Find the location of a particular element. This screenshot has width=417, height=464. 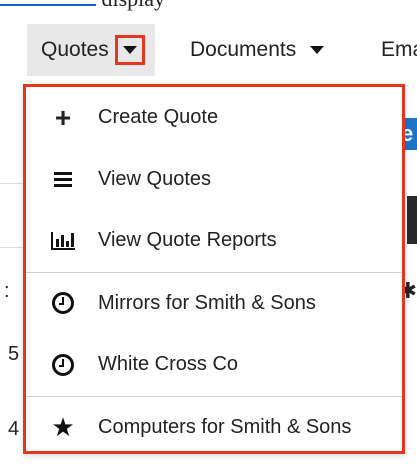

module-nav-bar: Quotes Documents Ema is located at coordinates (208, 50).